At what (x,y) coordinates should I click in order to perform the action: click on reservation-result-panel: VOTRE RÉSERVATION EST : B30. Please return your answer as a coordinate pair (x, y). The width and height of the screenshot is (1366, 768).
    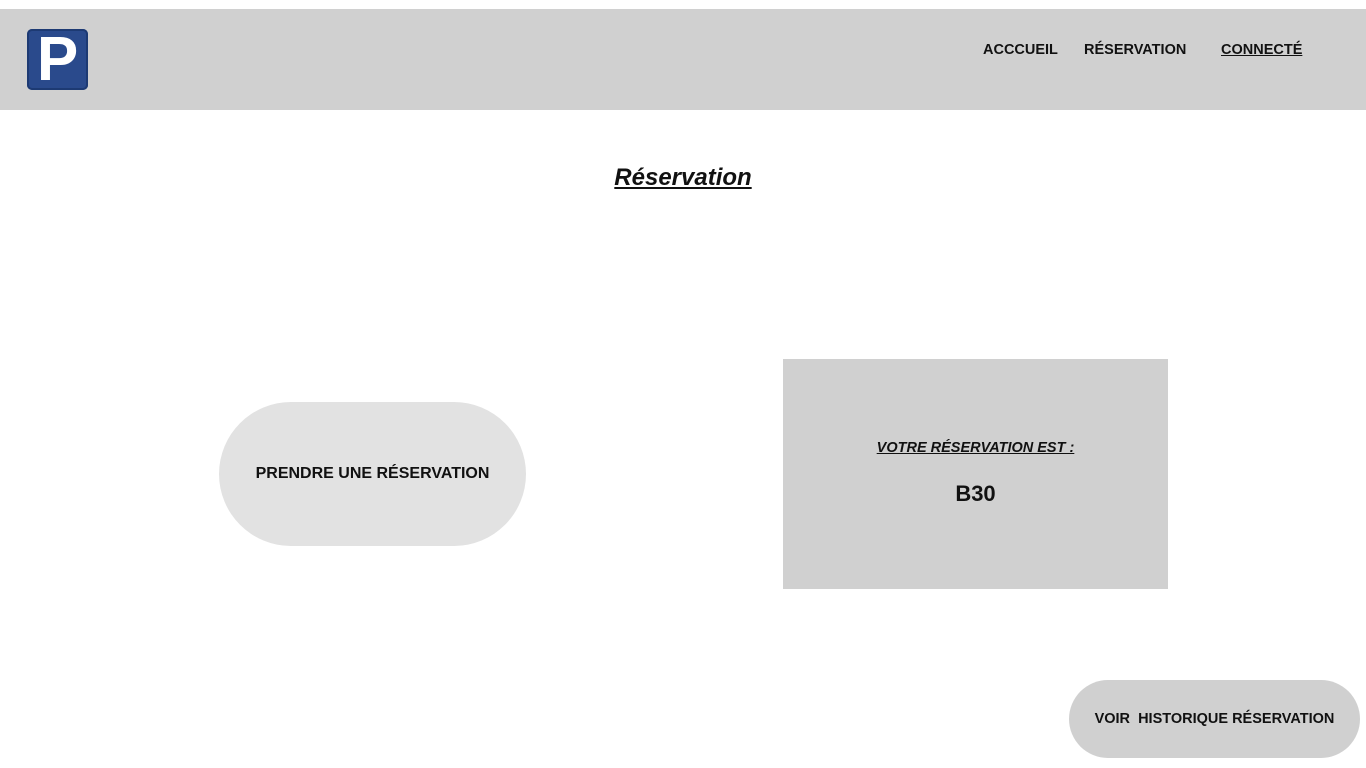
    Looking at the image, I should click on (975, 474).